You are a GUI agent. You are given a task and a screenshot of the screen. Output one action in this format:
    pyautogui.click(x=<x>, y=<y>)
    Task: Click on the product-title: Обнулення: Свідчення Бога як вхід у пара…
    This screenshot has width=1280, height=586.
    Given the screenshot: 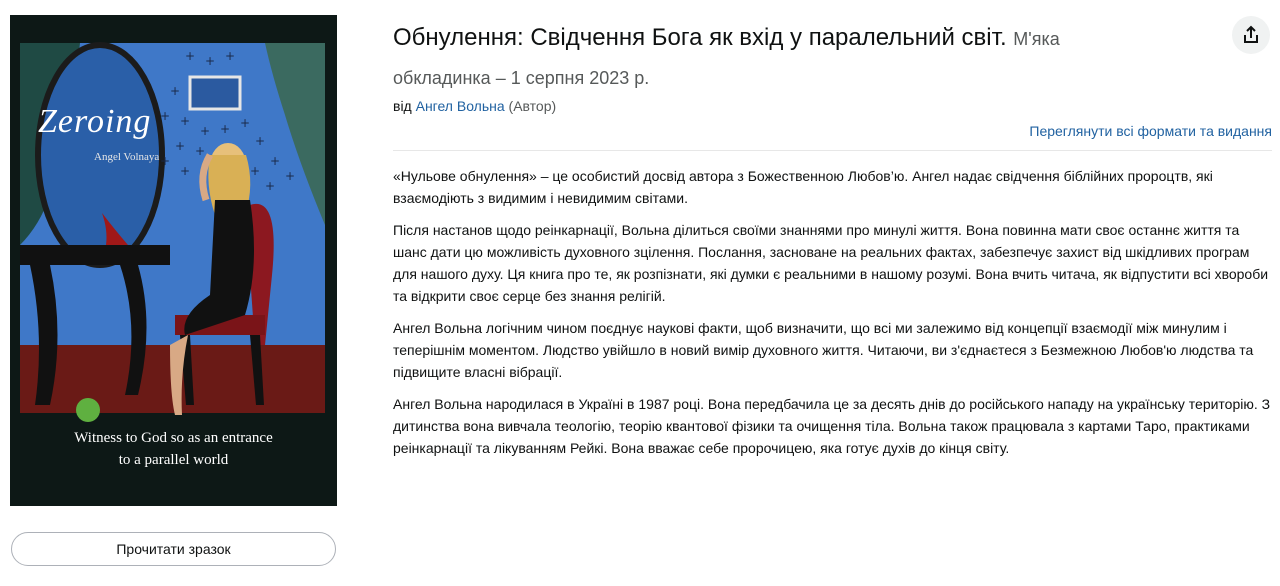 What is the action you would take?
    pyautogui.click(x=793, y=38)
    